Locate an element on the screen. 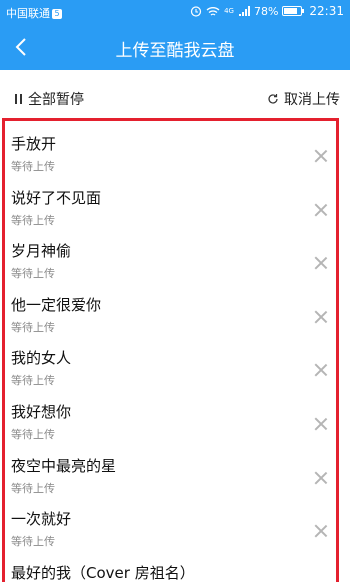 This screenshot has width=350, height=582. signal-icon is located at coordinates (244, 10).